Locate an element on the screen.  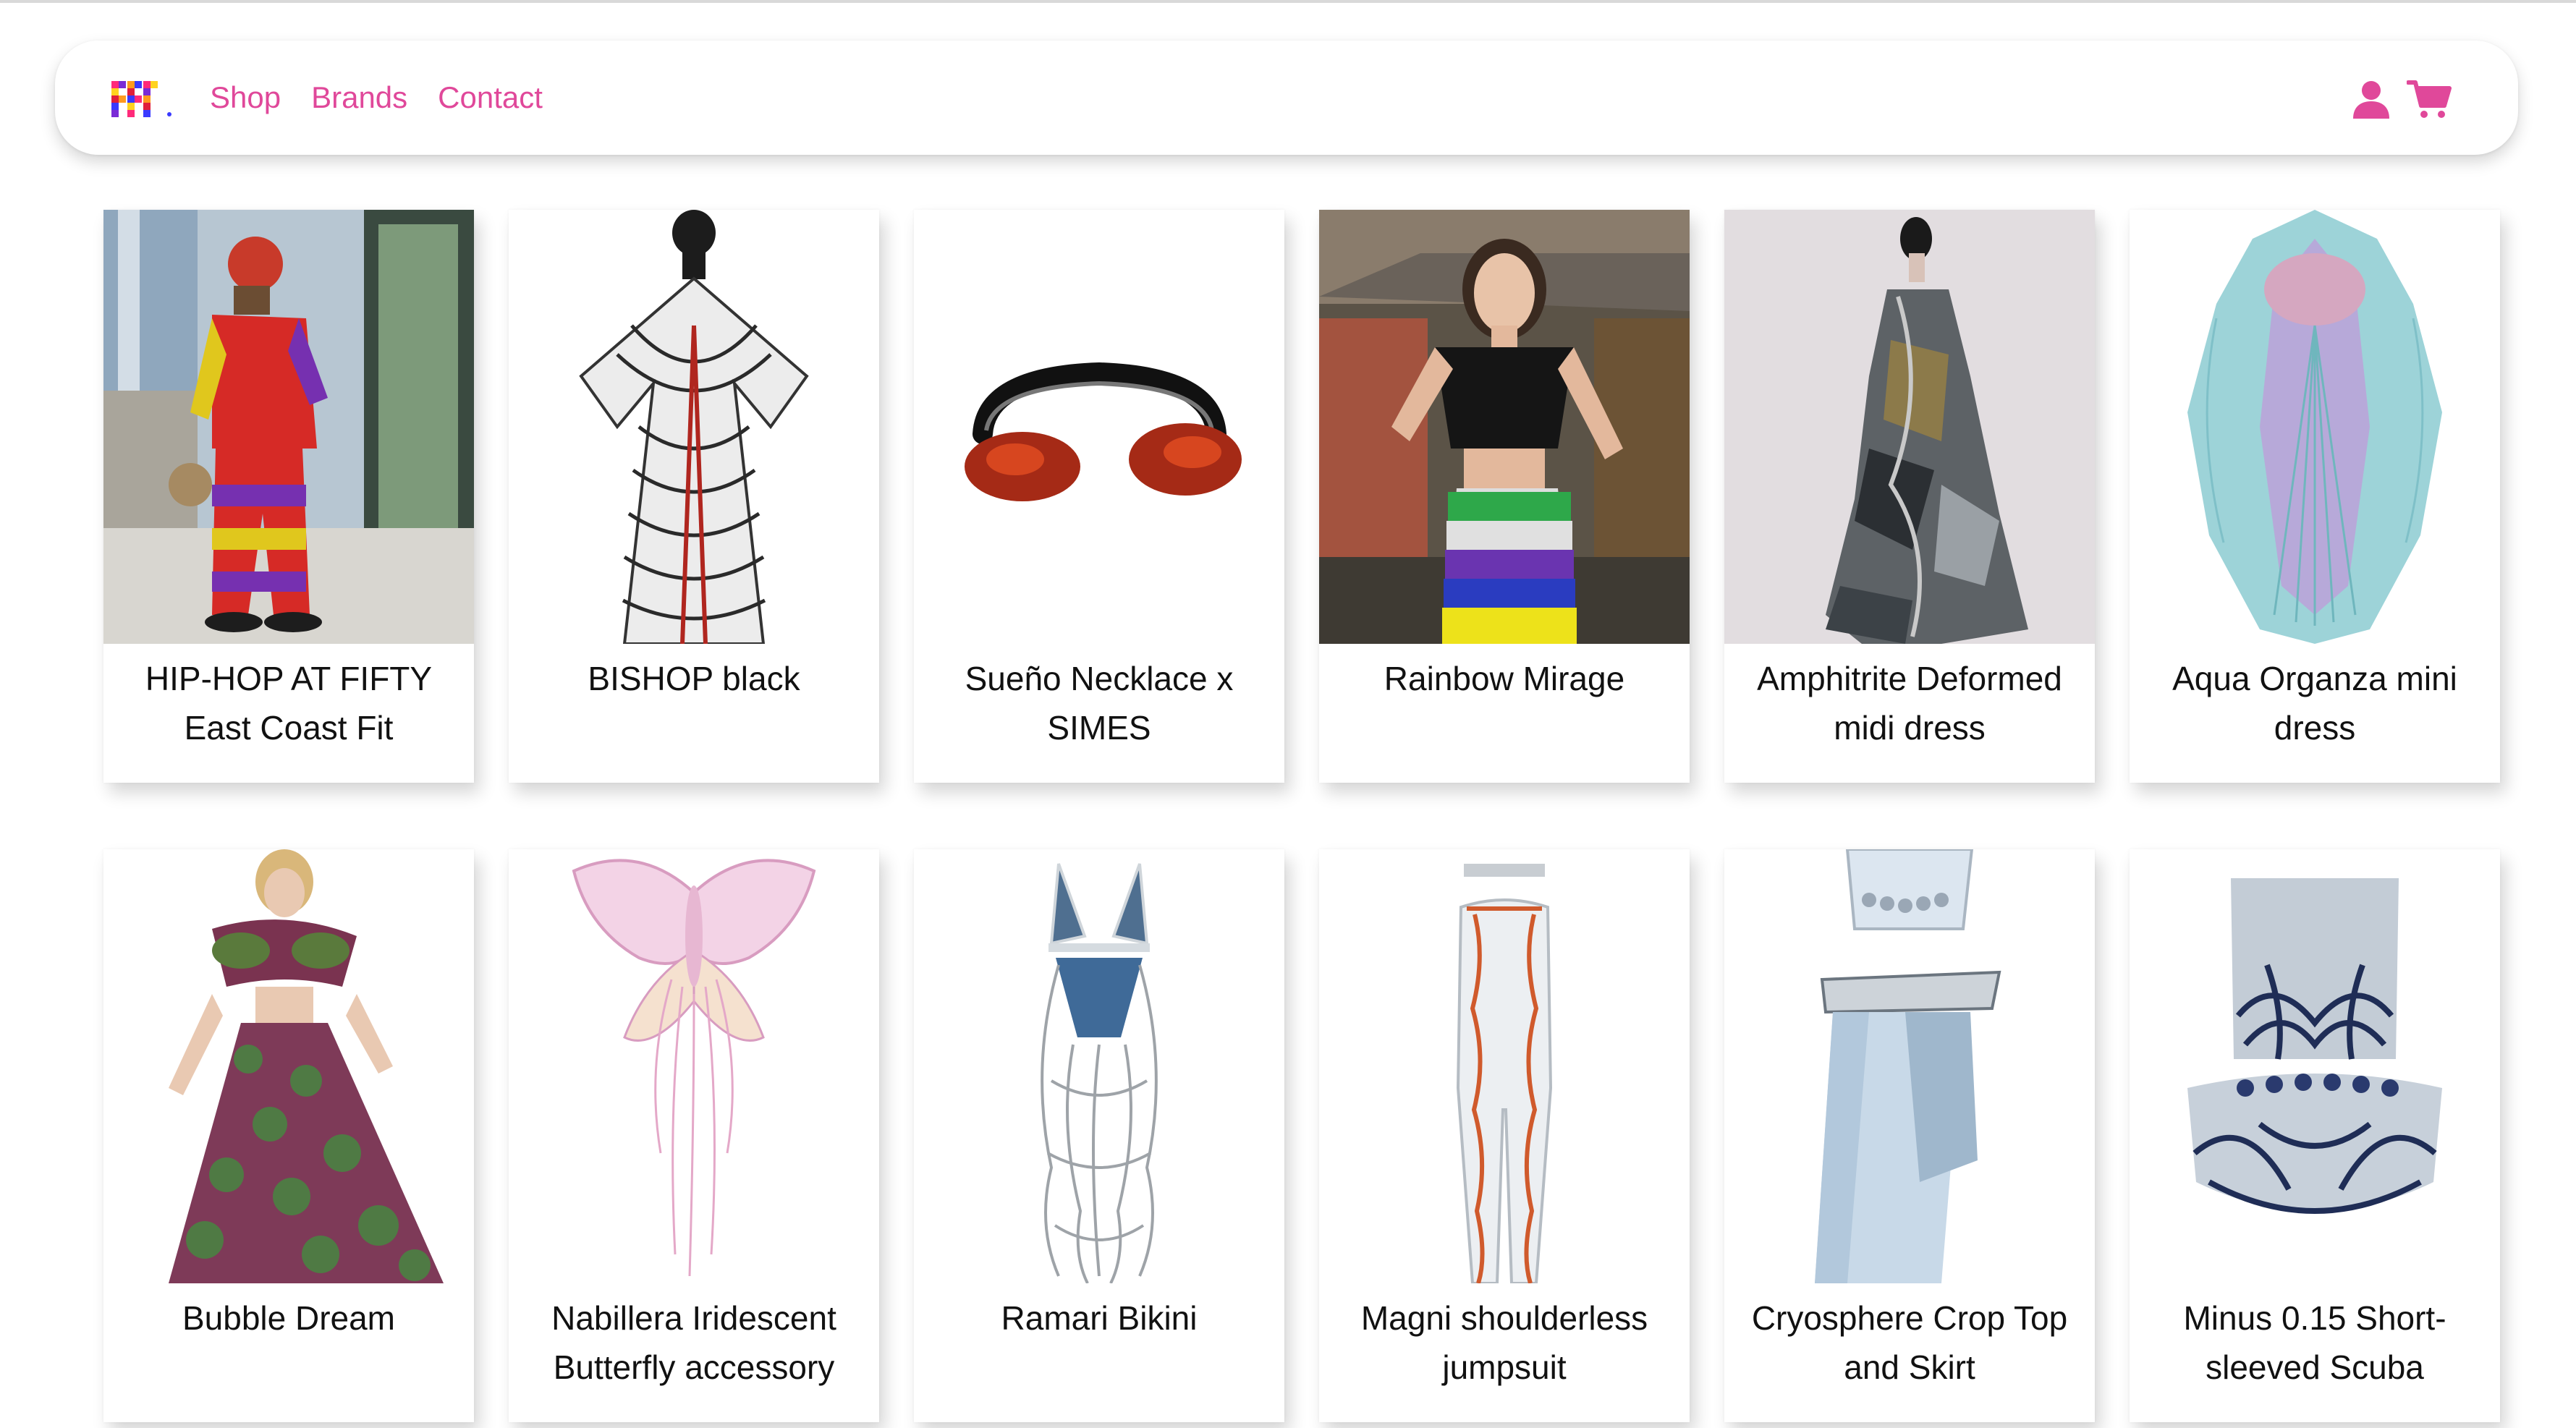
product-name: Ramari Bikini is located at coordinates (1099, 1318).